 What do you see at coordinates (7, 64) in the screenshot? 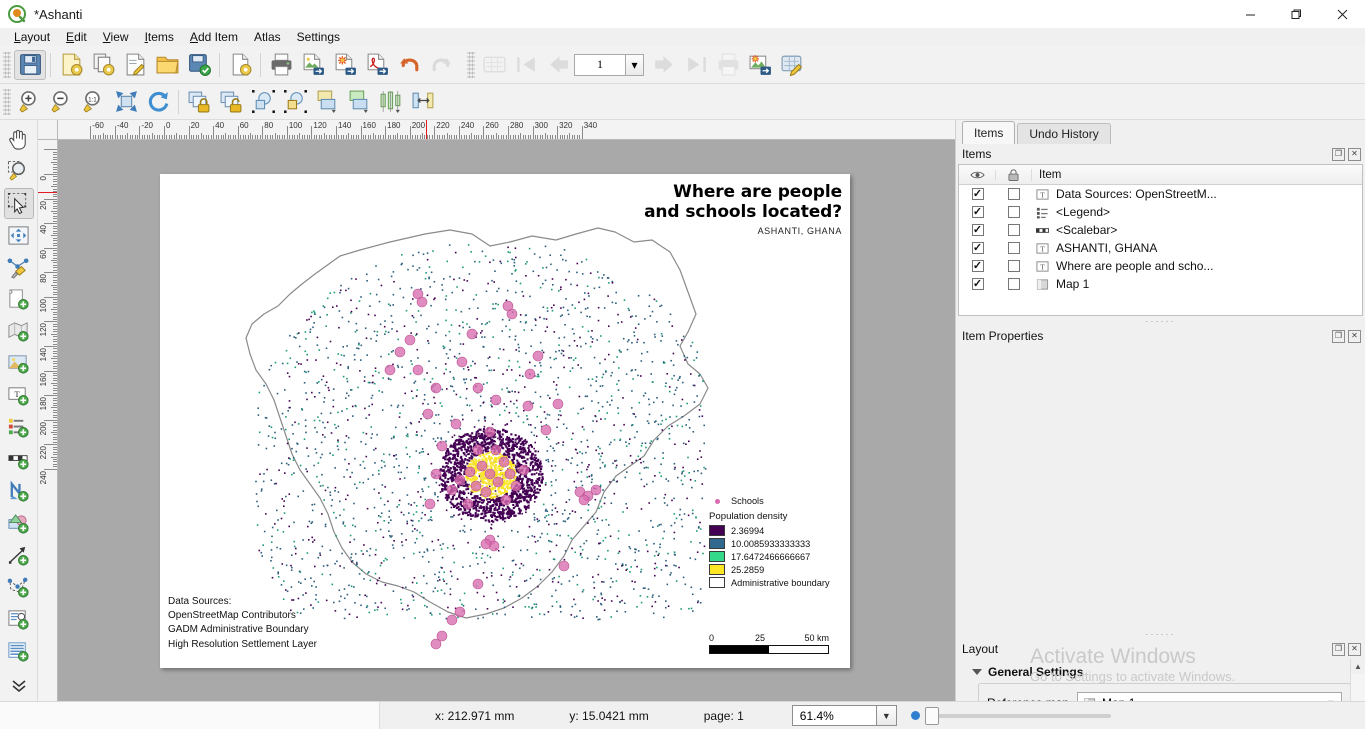
I see `toolbar-grip` at bounding box center [7, 64].